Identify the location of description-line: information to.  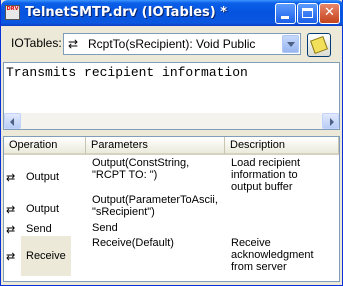
(264, 175).